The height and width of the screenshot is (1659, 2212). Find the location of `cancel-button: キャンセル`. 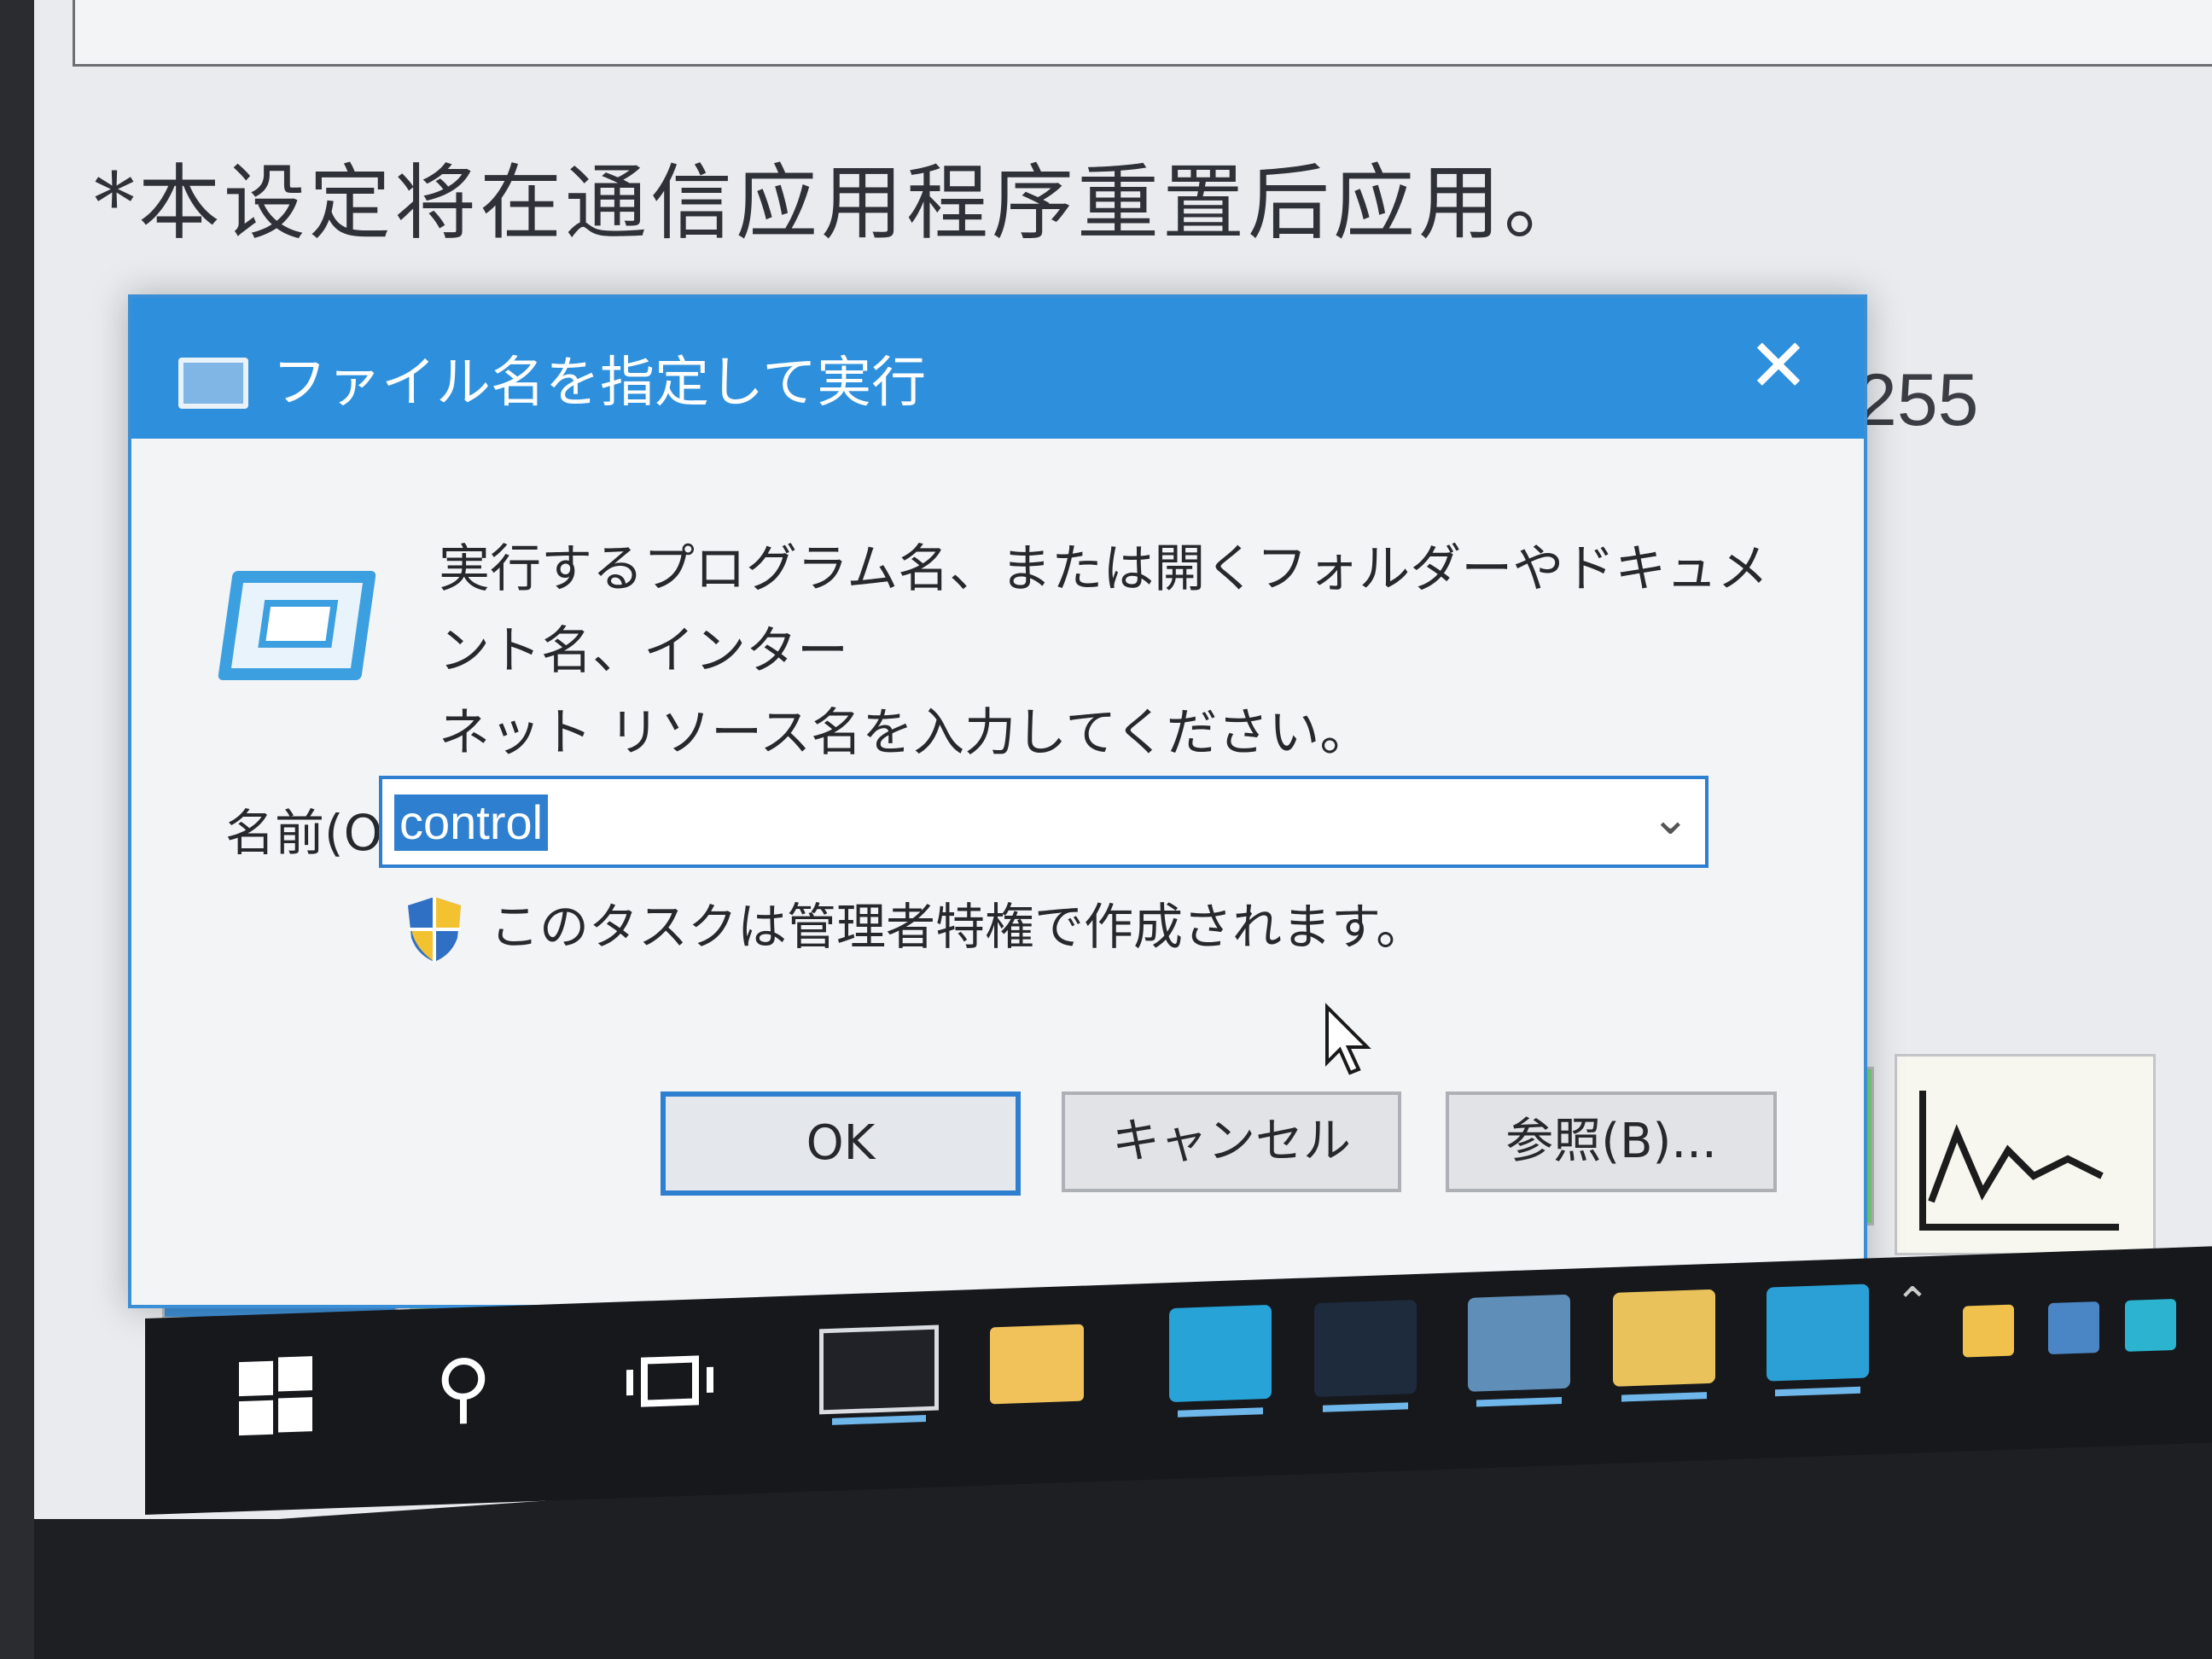

cancel-button: キャンセル is located at coordinates (1231, 1141).